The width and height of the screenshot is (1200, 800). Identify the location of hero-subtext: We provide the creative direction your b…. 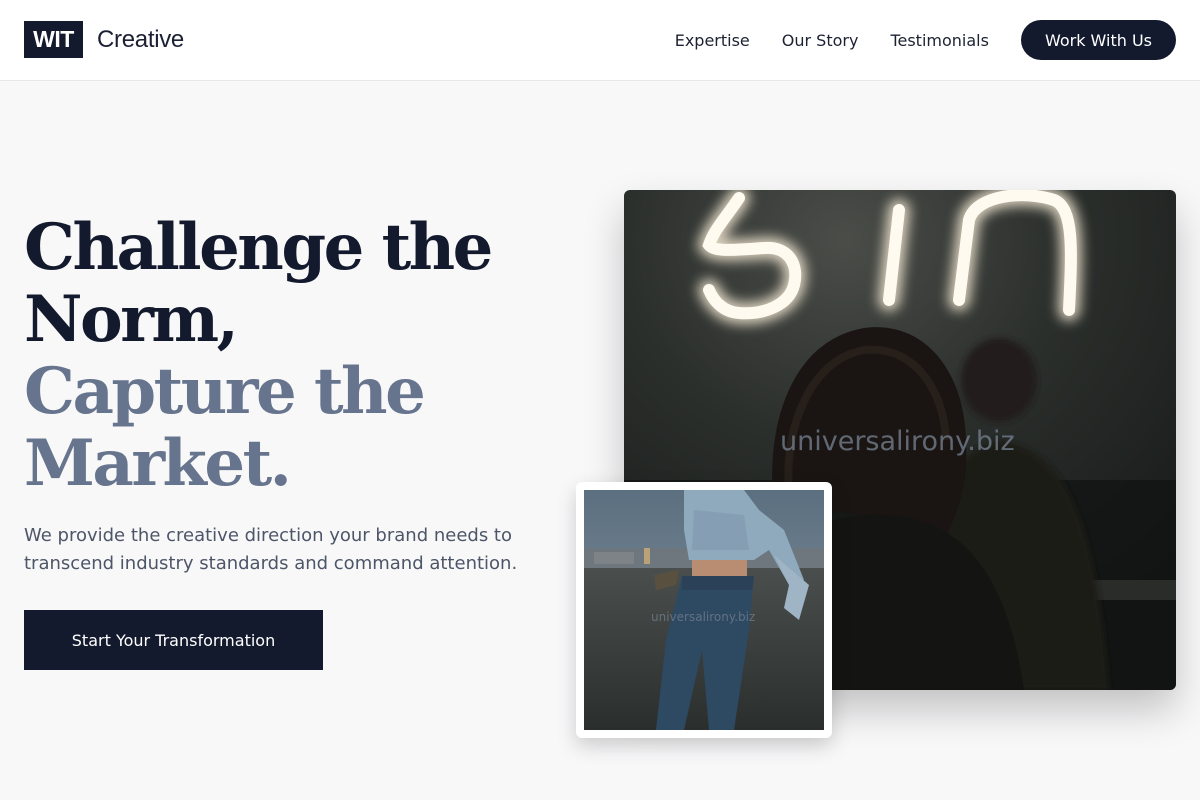
(271, 549).